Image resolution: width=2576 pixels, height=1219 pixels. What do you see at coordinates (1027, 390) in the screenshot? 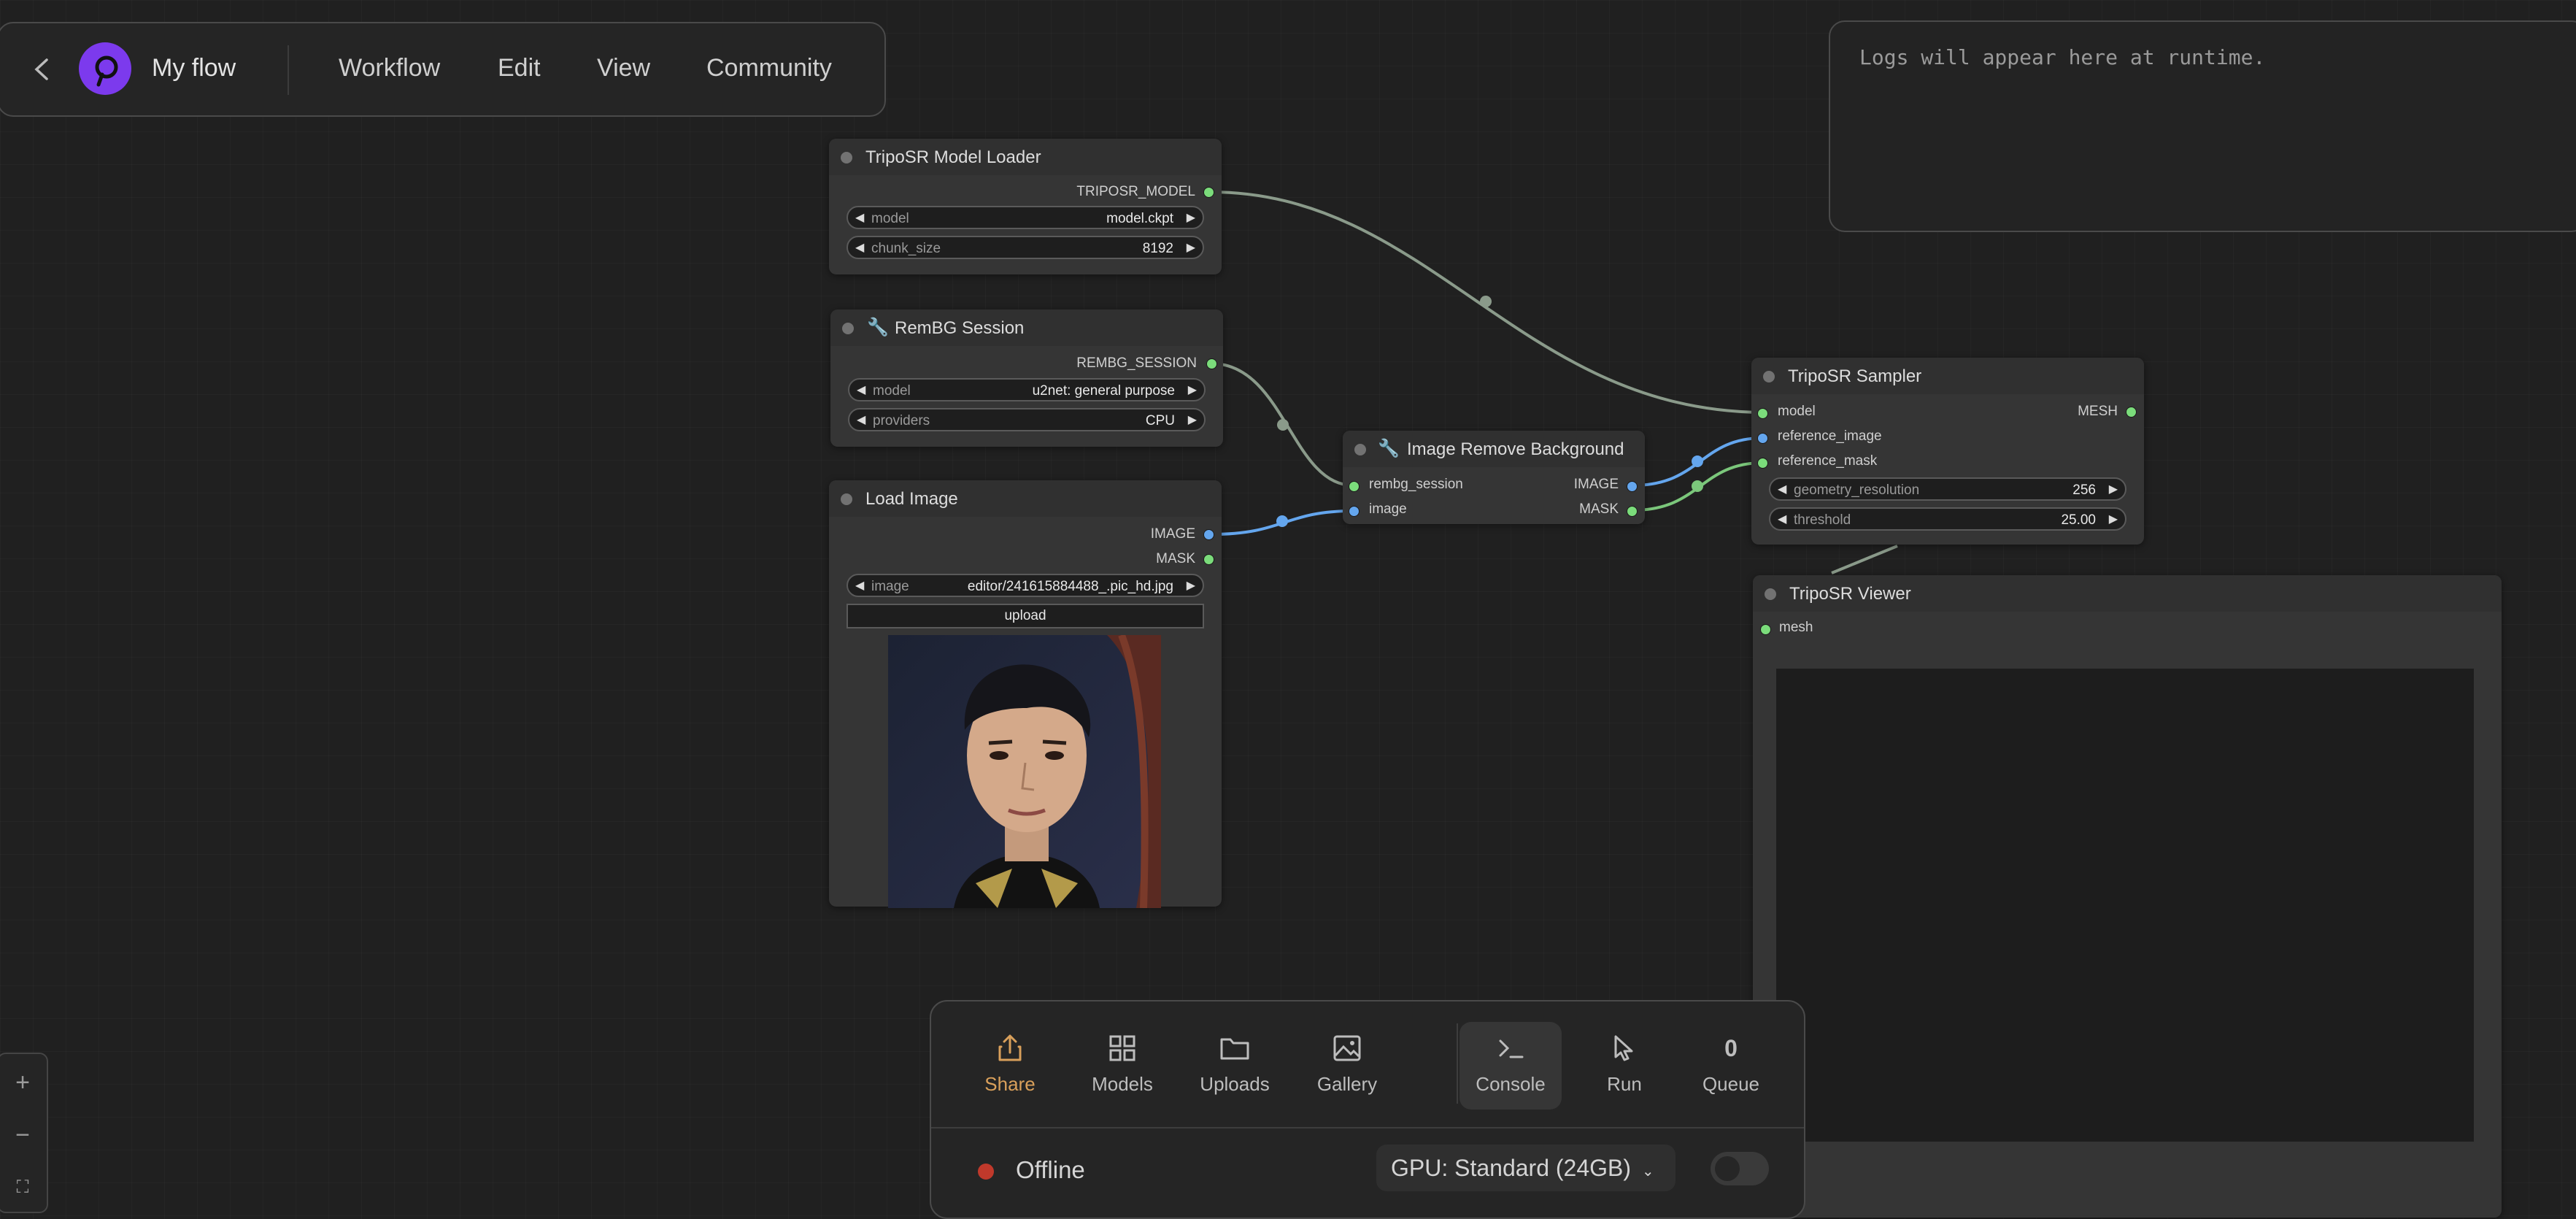
I see `widget-model: ◀ model u2net: general purpose ▶` at bounding box center [1027, 390].